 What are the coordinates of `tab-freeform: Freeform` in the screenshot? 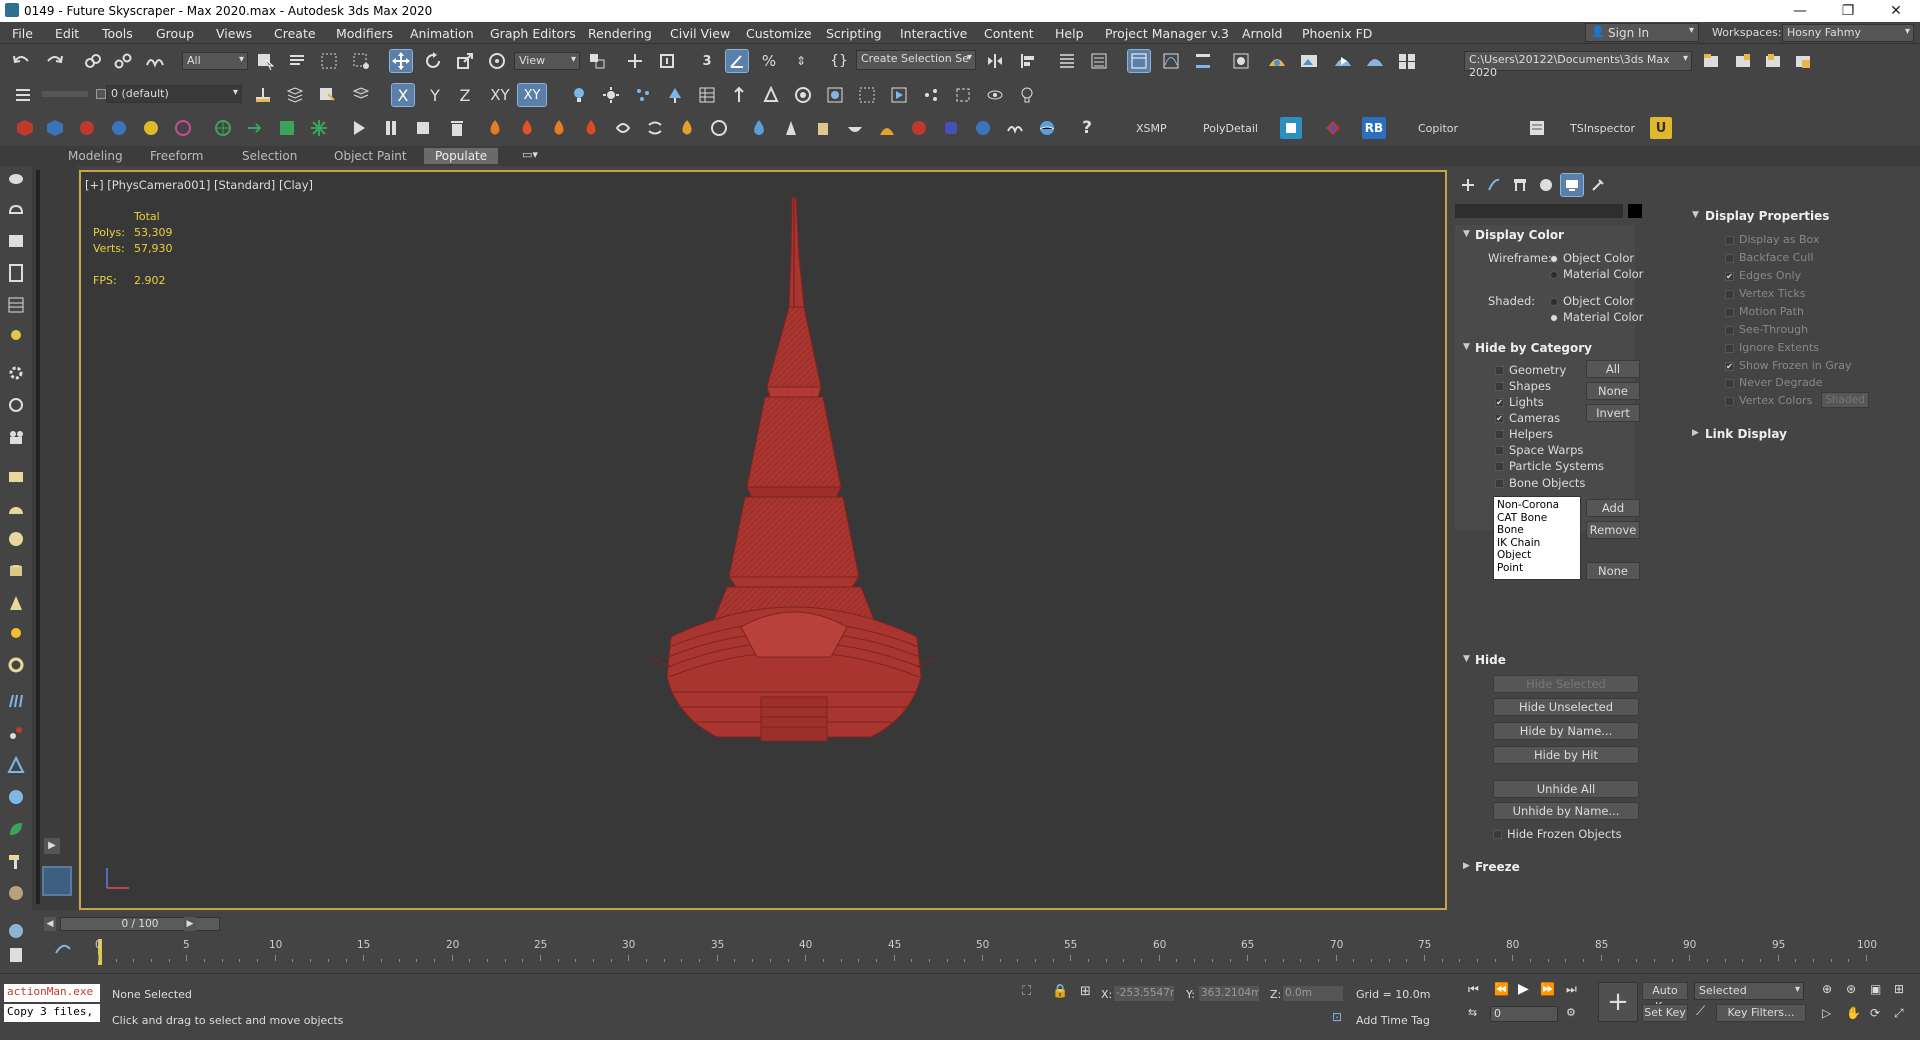 It's located at (176, 156).